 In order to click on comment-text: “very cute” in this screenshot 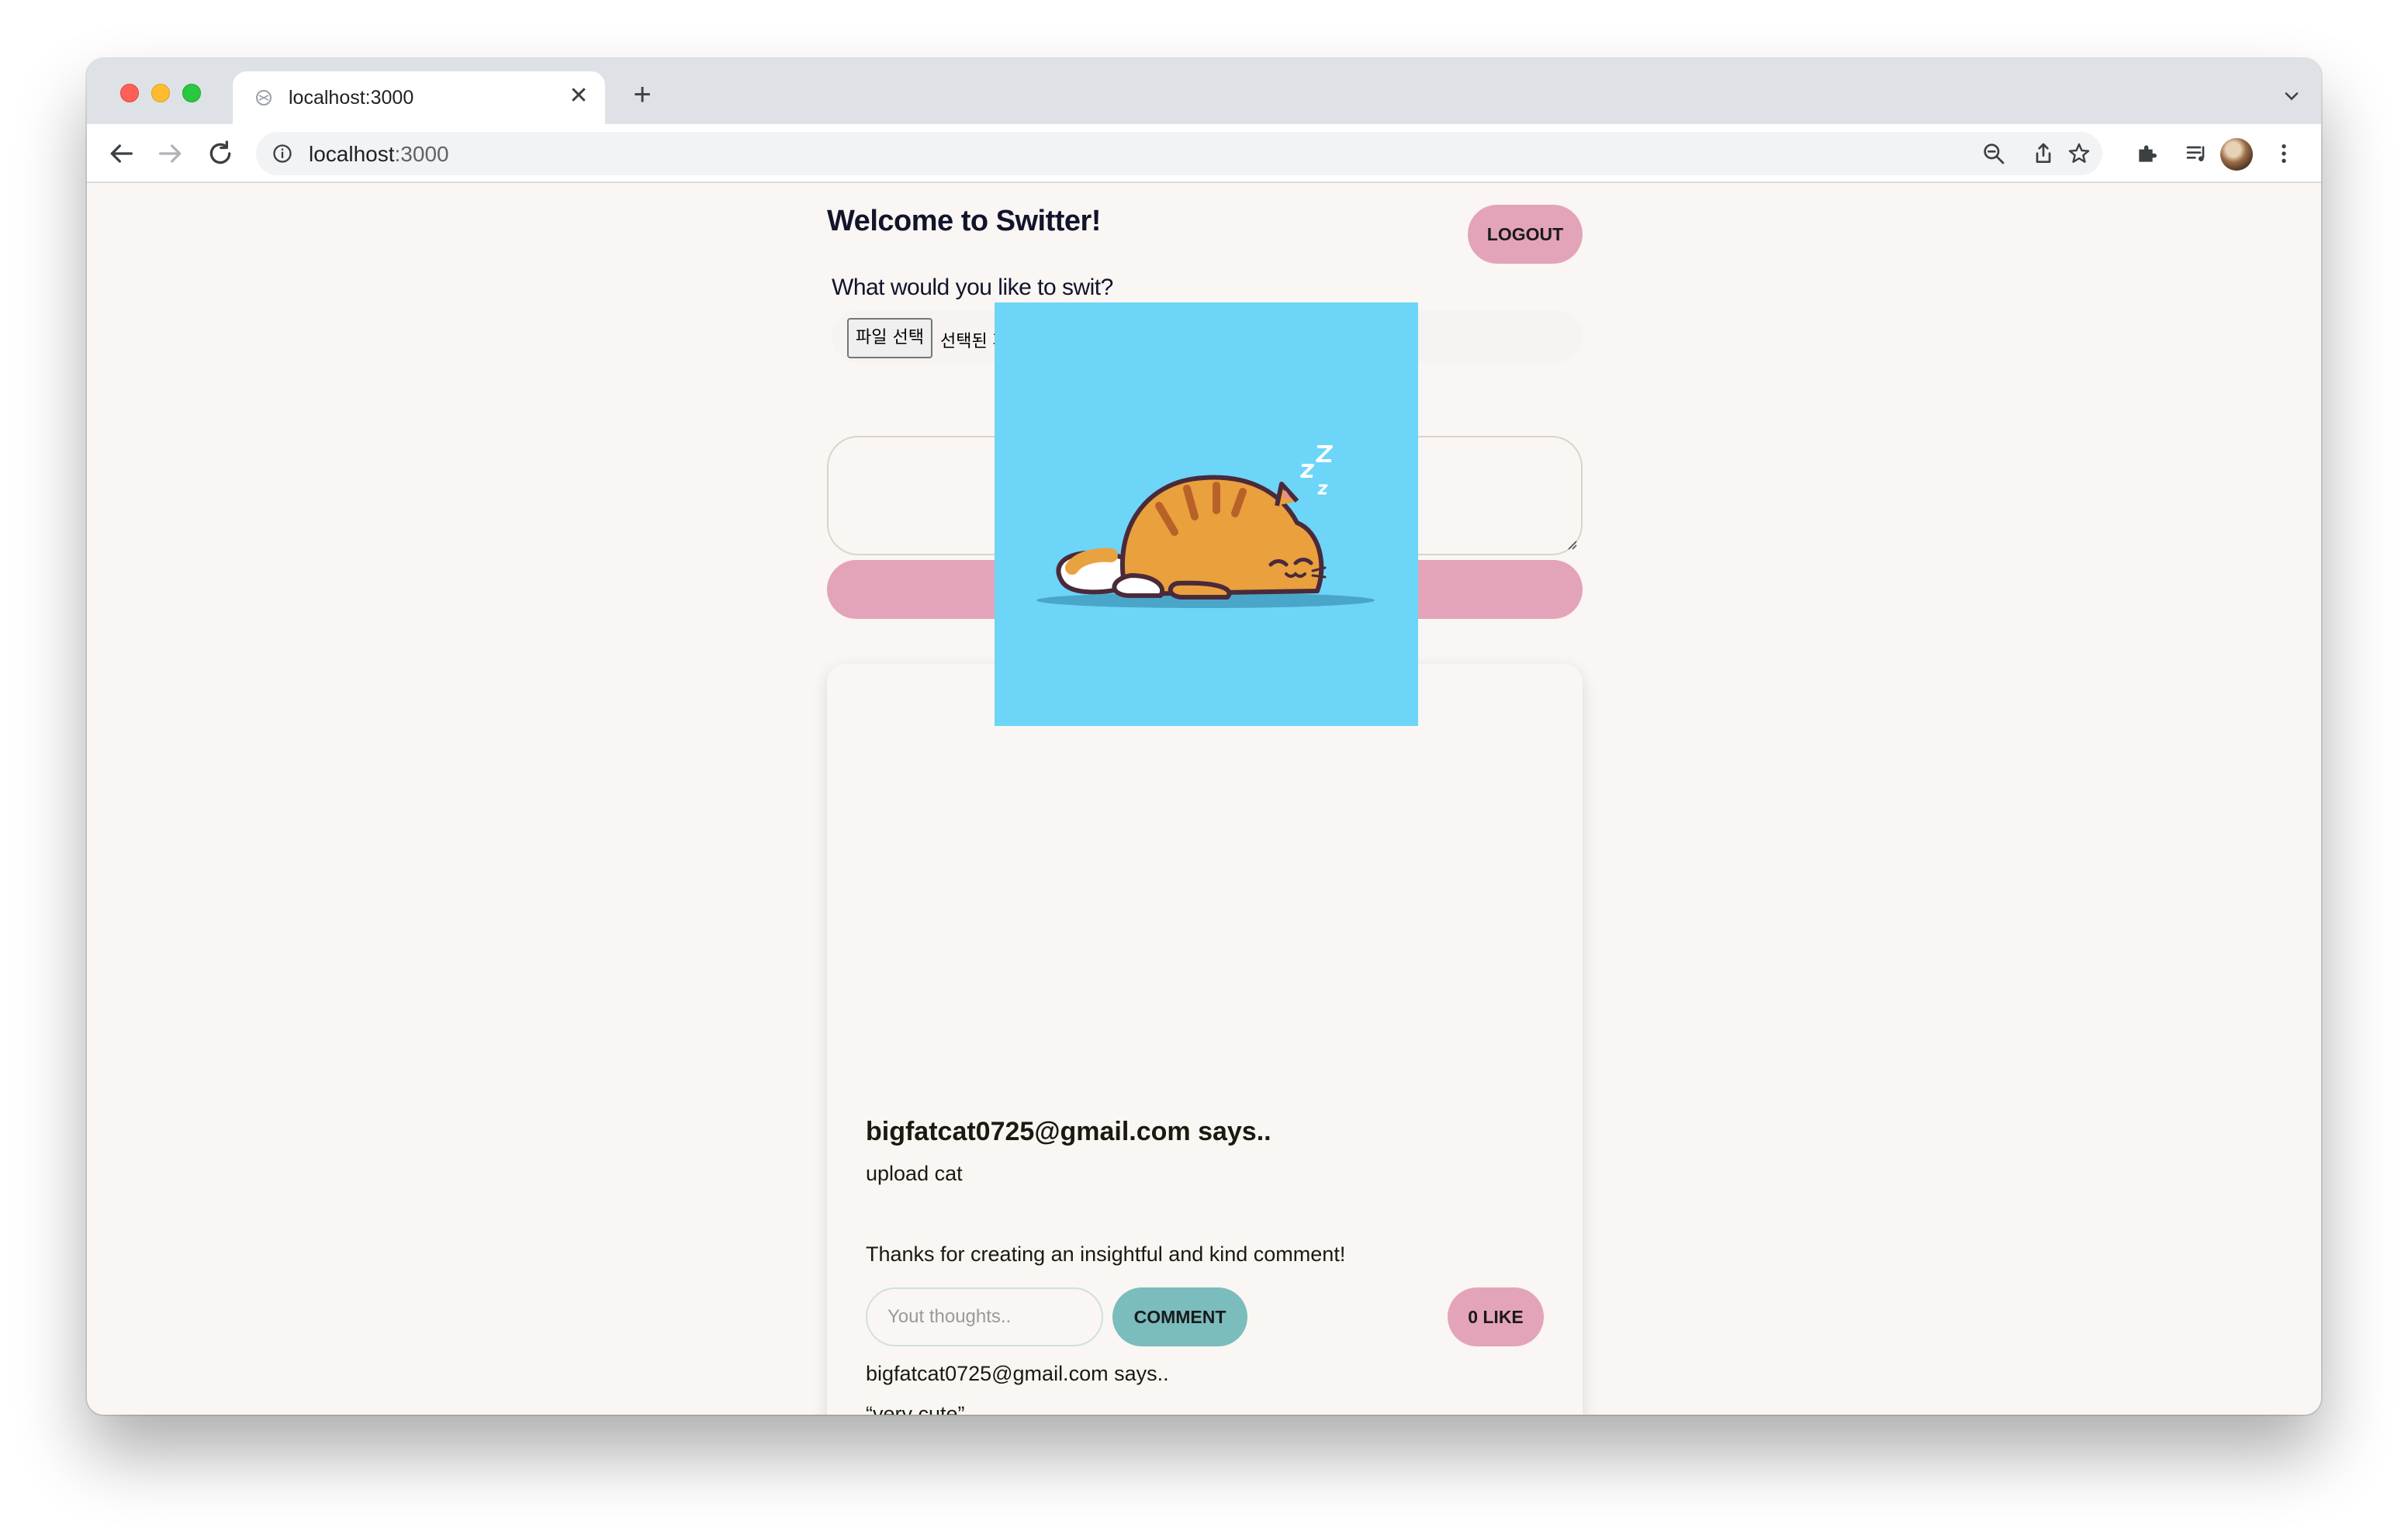, I will do `click(915, 1408)`.